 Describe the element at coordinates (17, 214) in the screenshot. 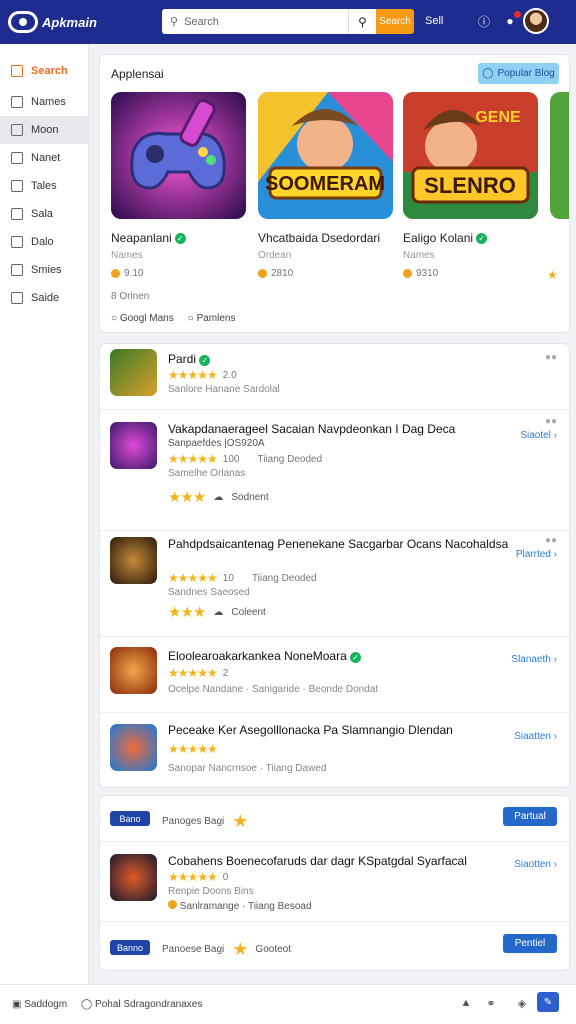

I see `user-icon` at that location.